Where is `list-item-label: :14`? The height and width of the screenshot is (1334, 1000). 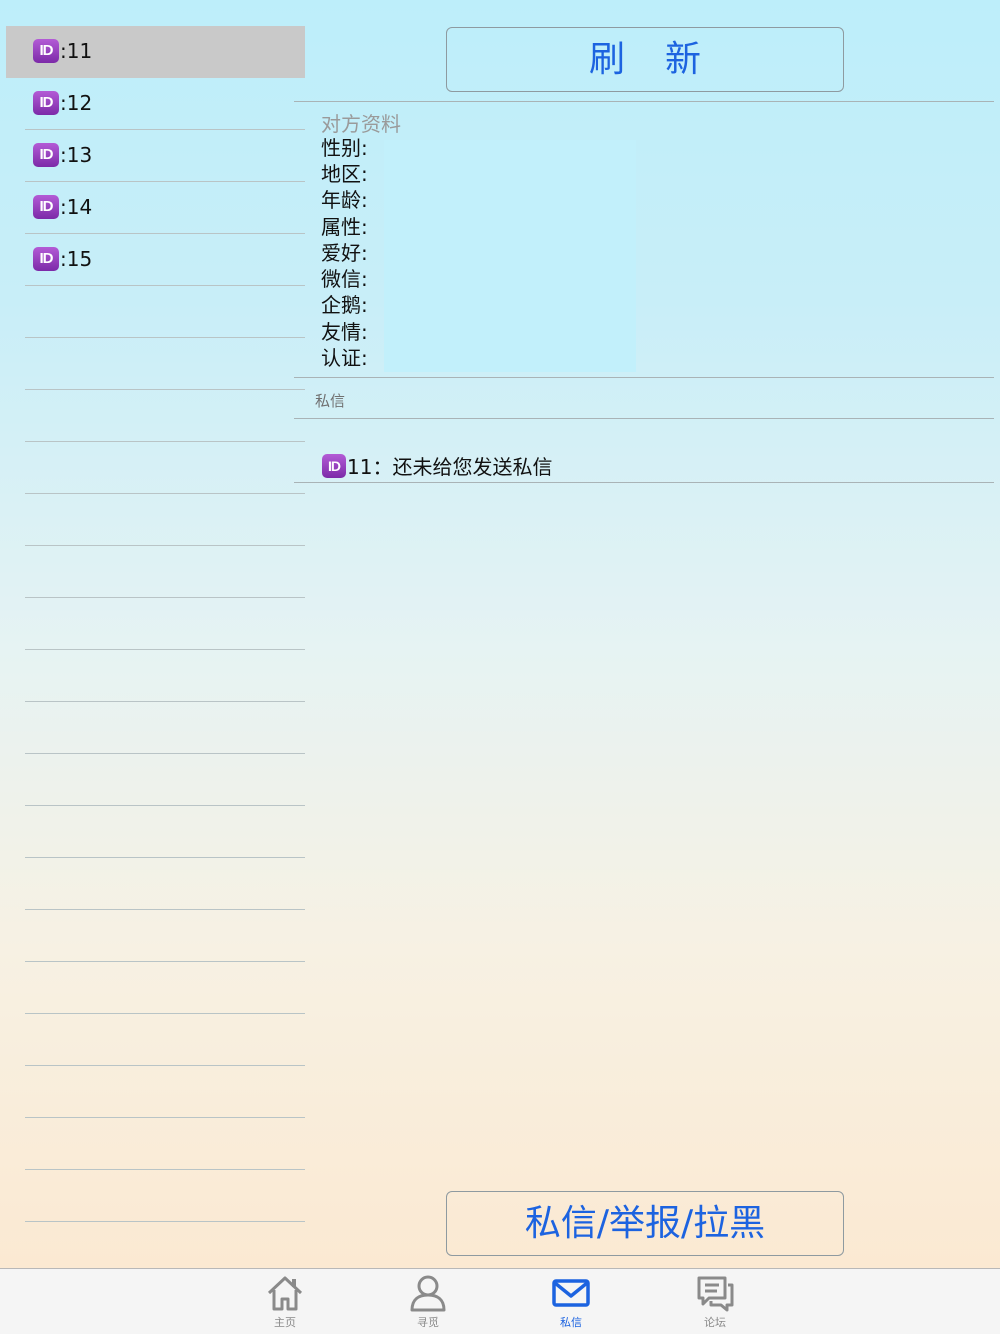
list-item-label: :14 is located at coordinates (76, 207).